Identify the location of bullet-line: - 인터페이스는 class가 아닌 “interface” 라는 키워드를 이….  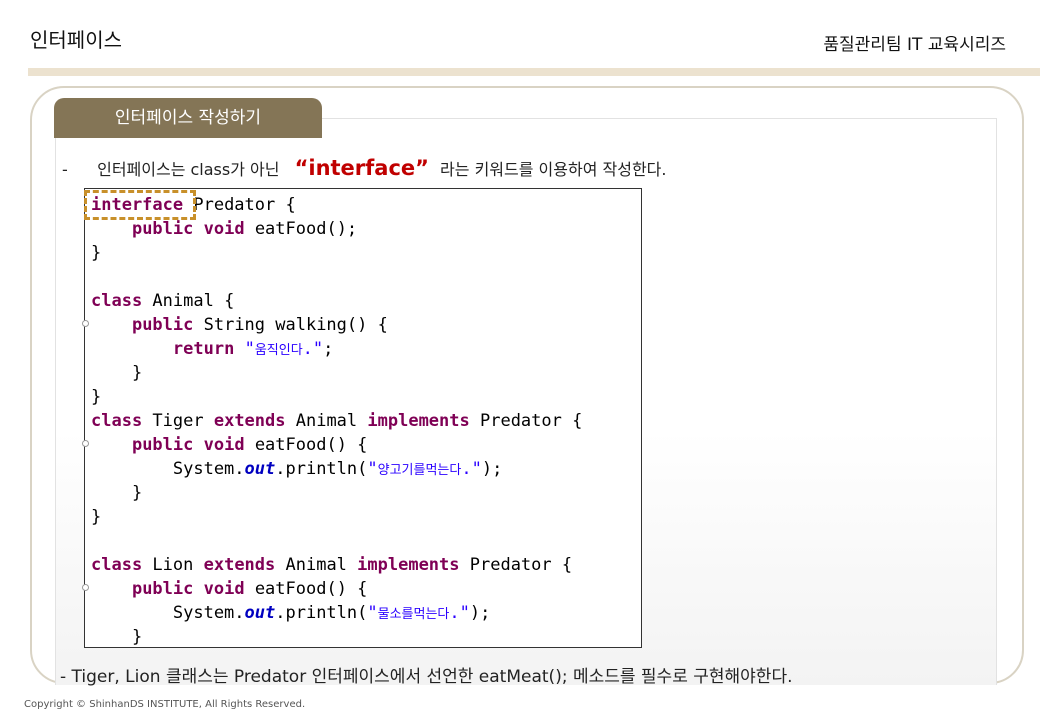
(364, 168).